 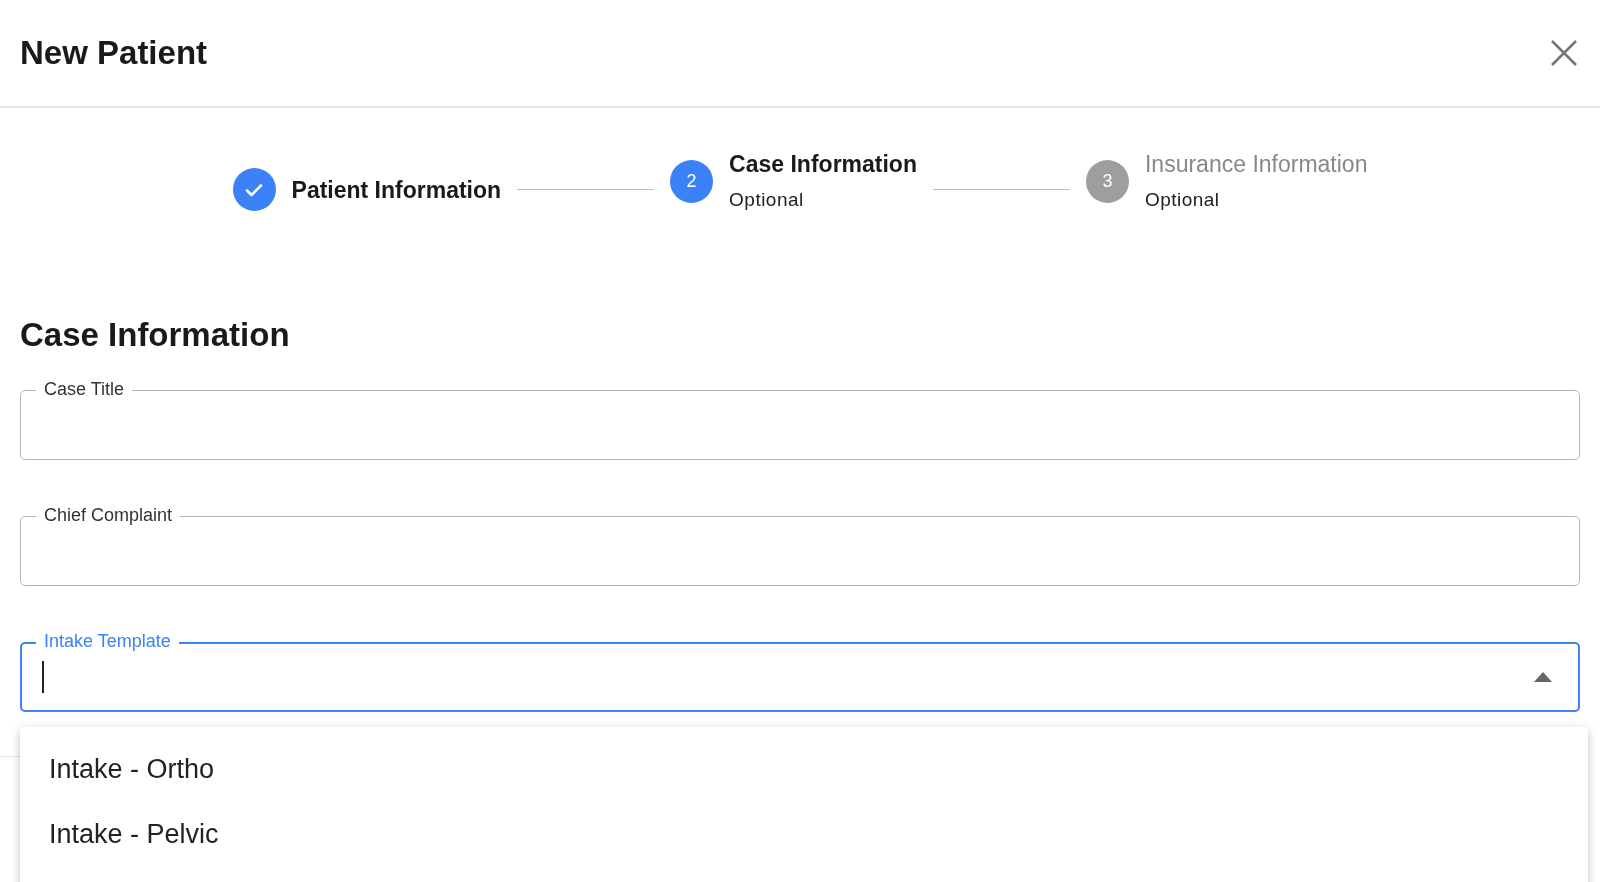 What do you see at coordinates (114, 53) in the screenshot?
I see `dialog-title: New Patient` at bounding box center [114, 53].